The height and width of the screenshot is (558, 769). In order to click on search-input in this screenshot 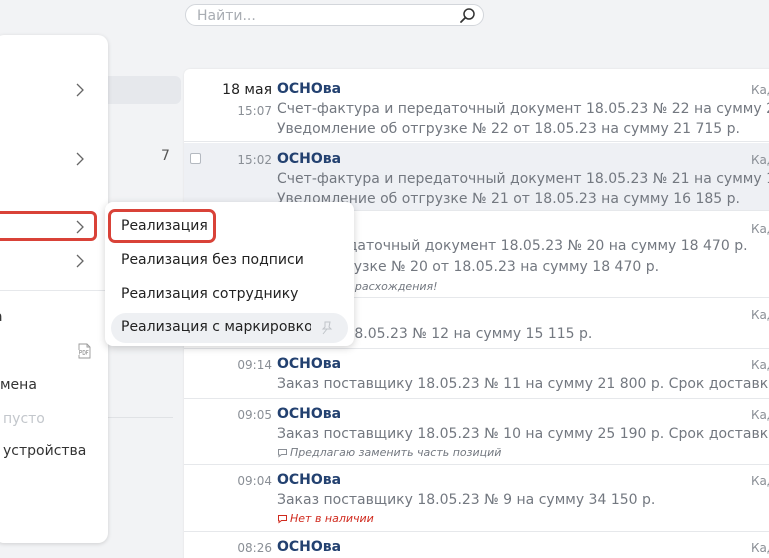, I will do `click(327, 15)`.